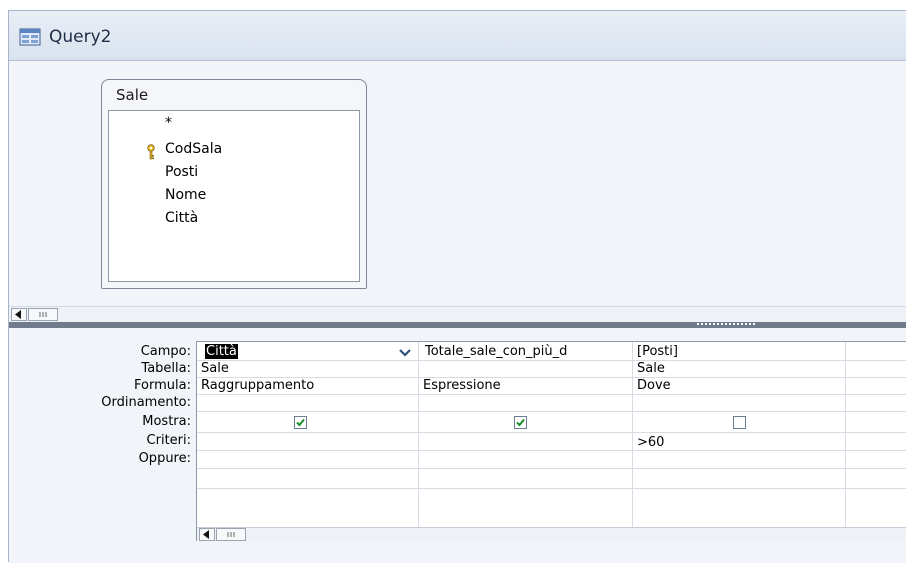 This screenshot has width=906, height=563. Describe the element at coordinates (151, 152) in the screenshot. I see `primary-key-icon` at that location.